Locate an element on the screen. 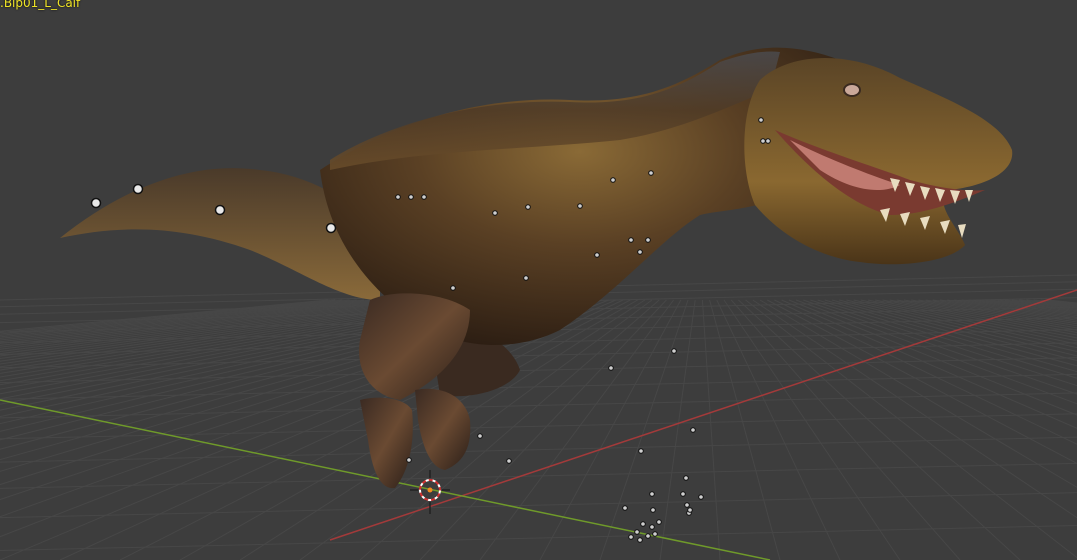  active-object-label: .Bip01_L_Calf is located at coordinates (40, 5).